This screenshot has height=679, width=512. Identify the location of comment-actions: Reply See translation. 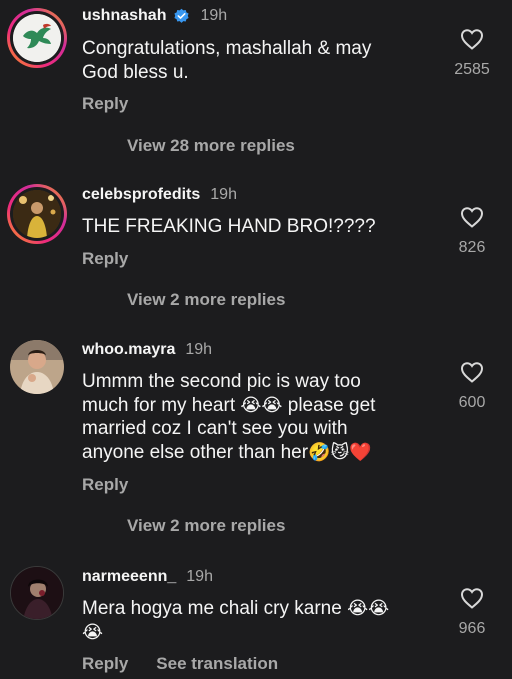
(180, 664).